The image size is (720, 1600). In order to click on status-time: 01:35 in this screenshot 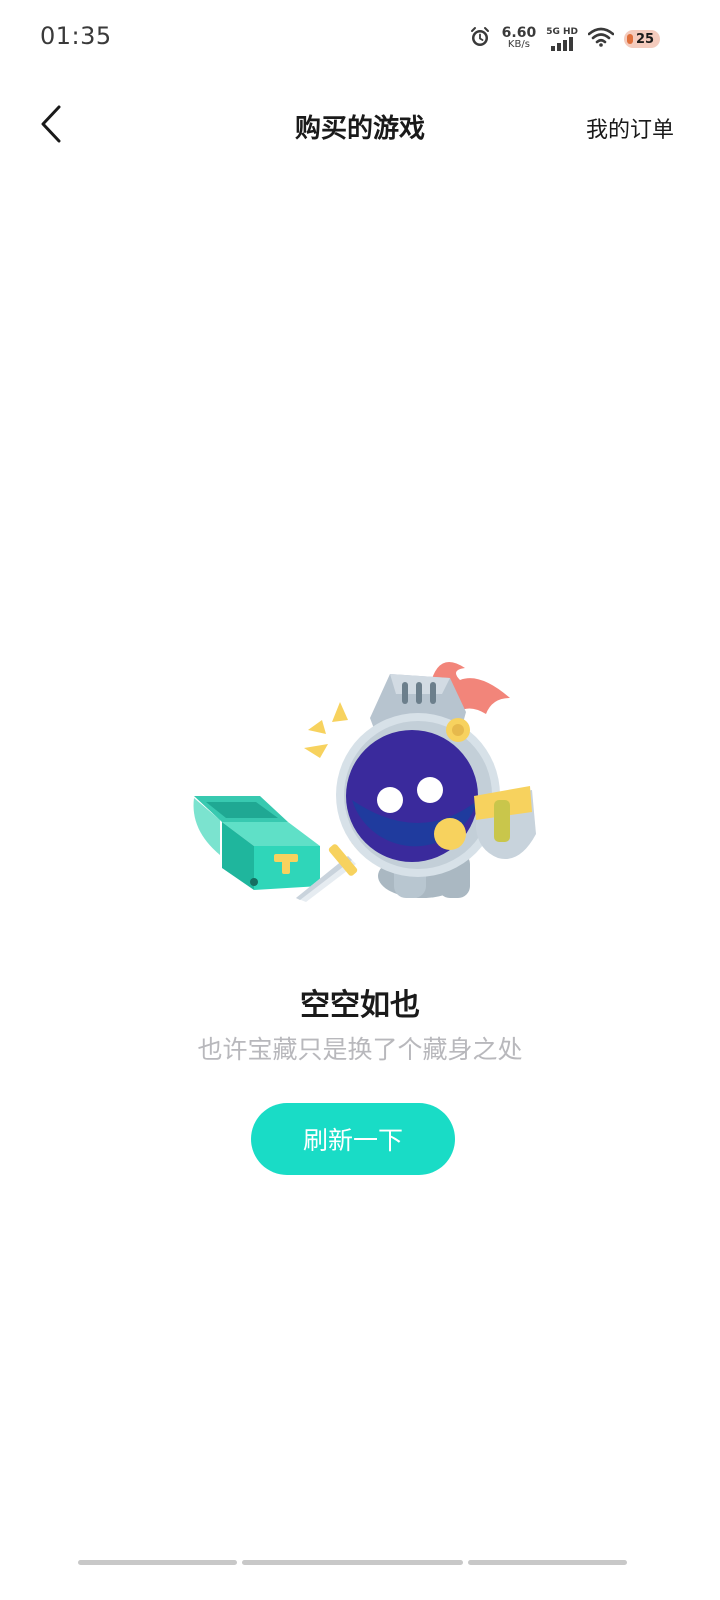, I will do `click(76, 36)`.